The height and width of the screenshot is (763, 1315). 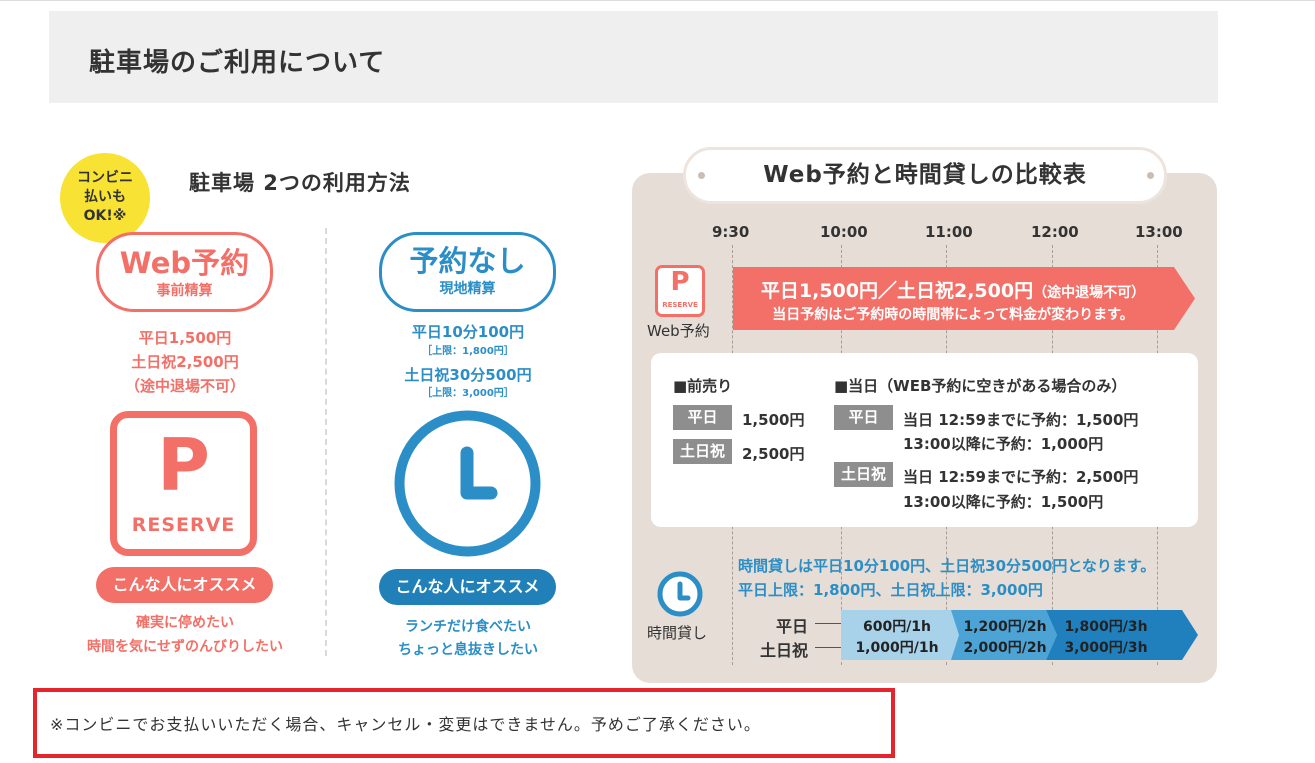 I want to click on time-label: 13:00, so click(x=1159, y=232).